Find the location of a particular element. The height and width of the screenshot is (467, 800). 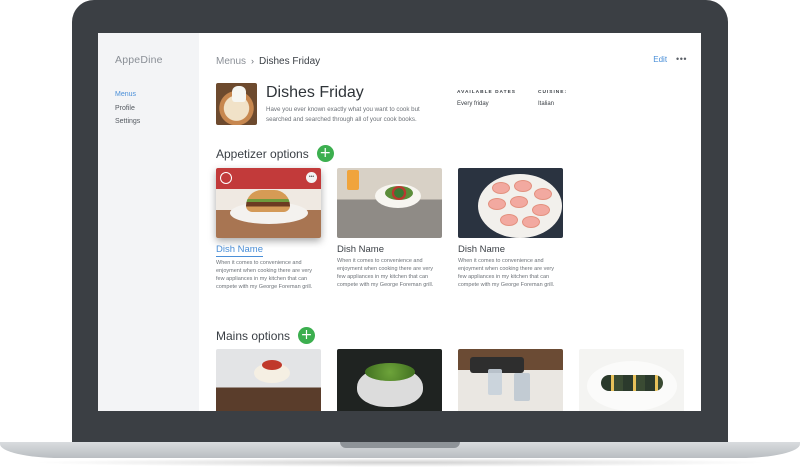

plated-dish-photo is located at coordinates (631, 380).